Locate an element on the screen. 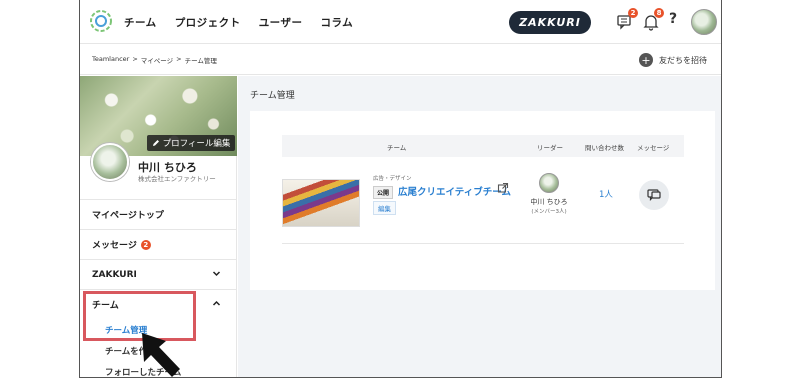  sidebar-item-message: メッセージ 2 is located at coordinates (158, 244).